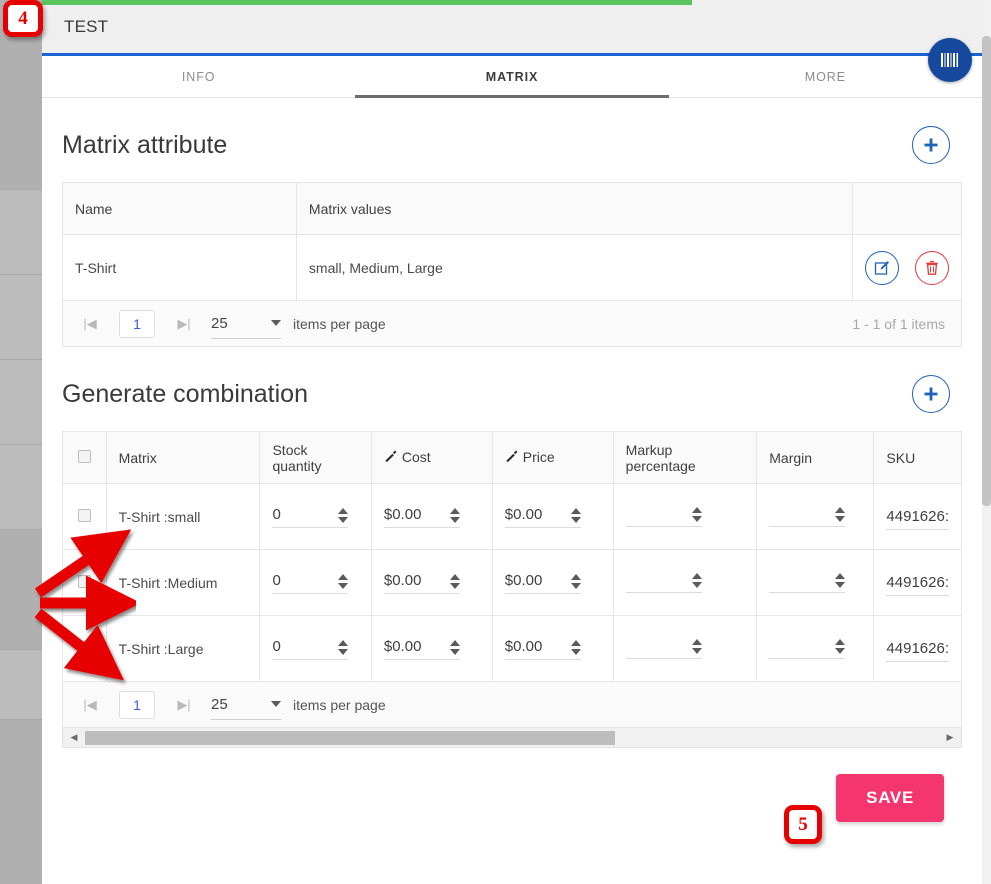 The height and width of the screenshot is (884, 991). I want to click on table-horizontal-scrollbar: ◀ ▶, so click(512, 738).